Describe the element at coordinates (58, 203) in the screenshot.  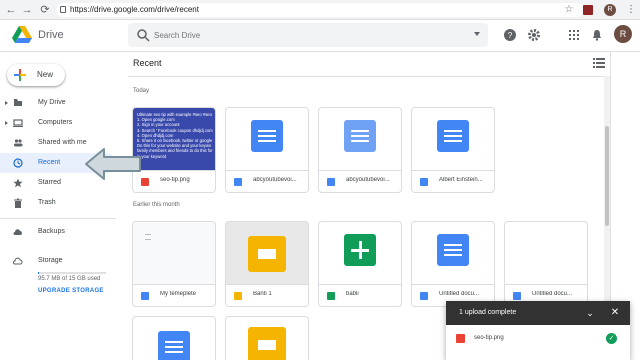
I see `sidebar-item-trash: Trash` at that location.